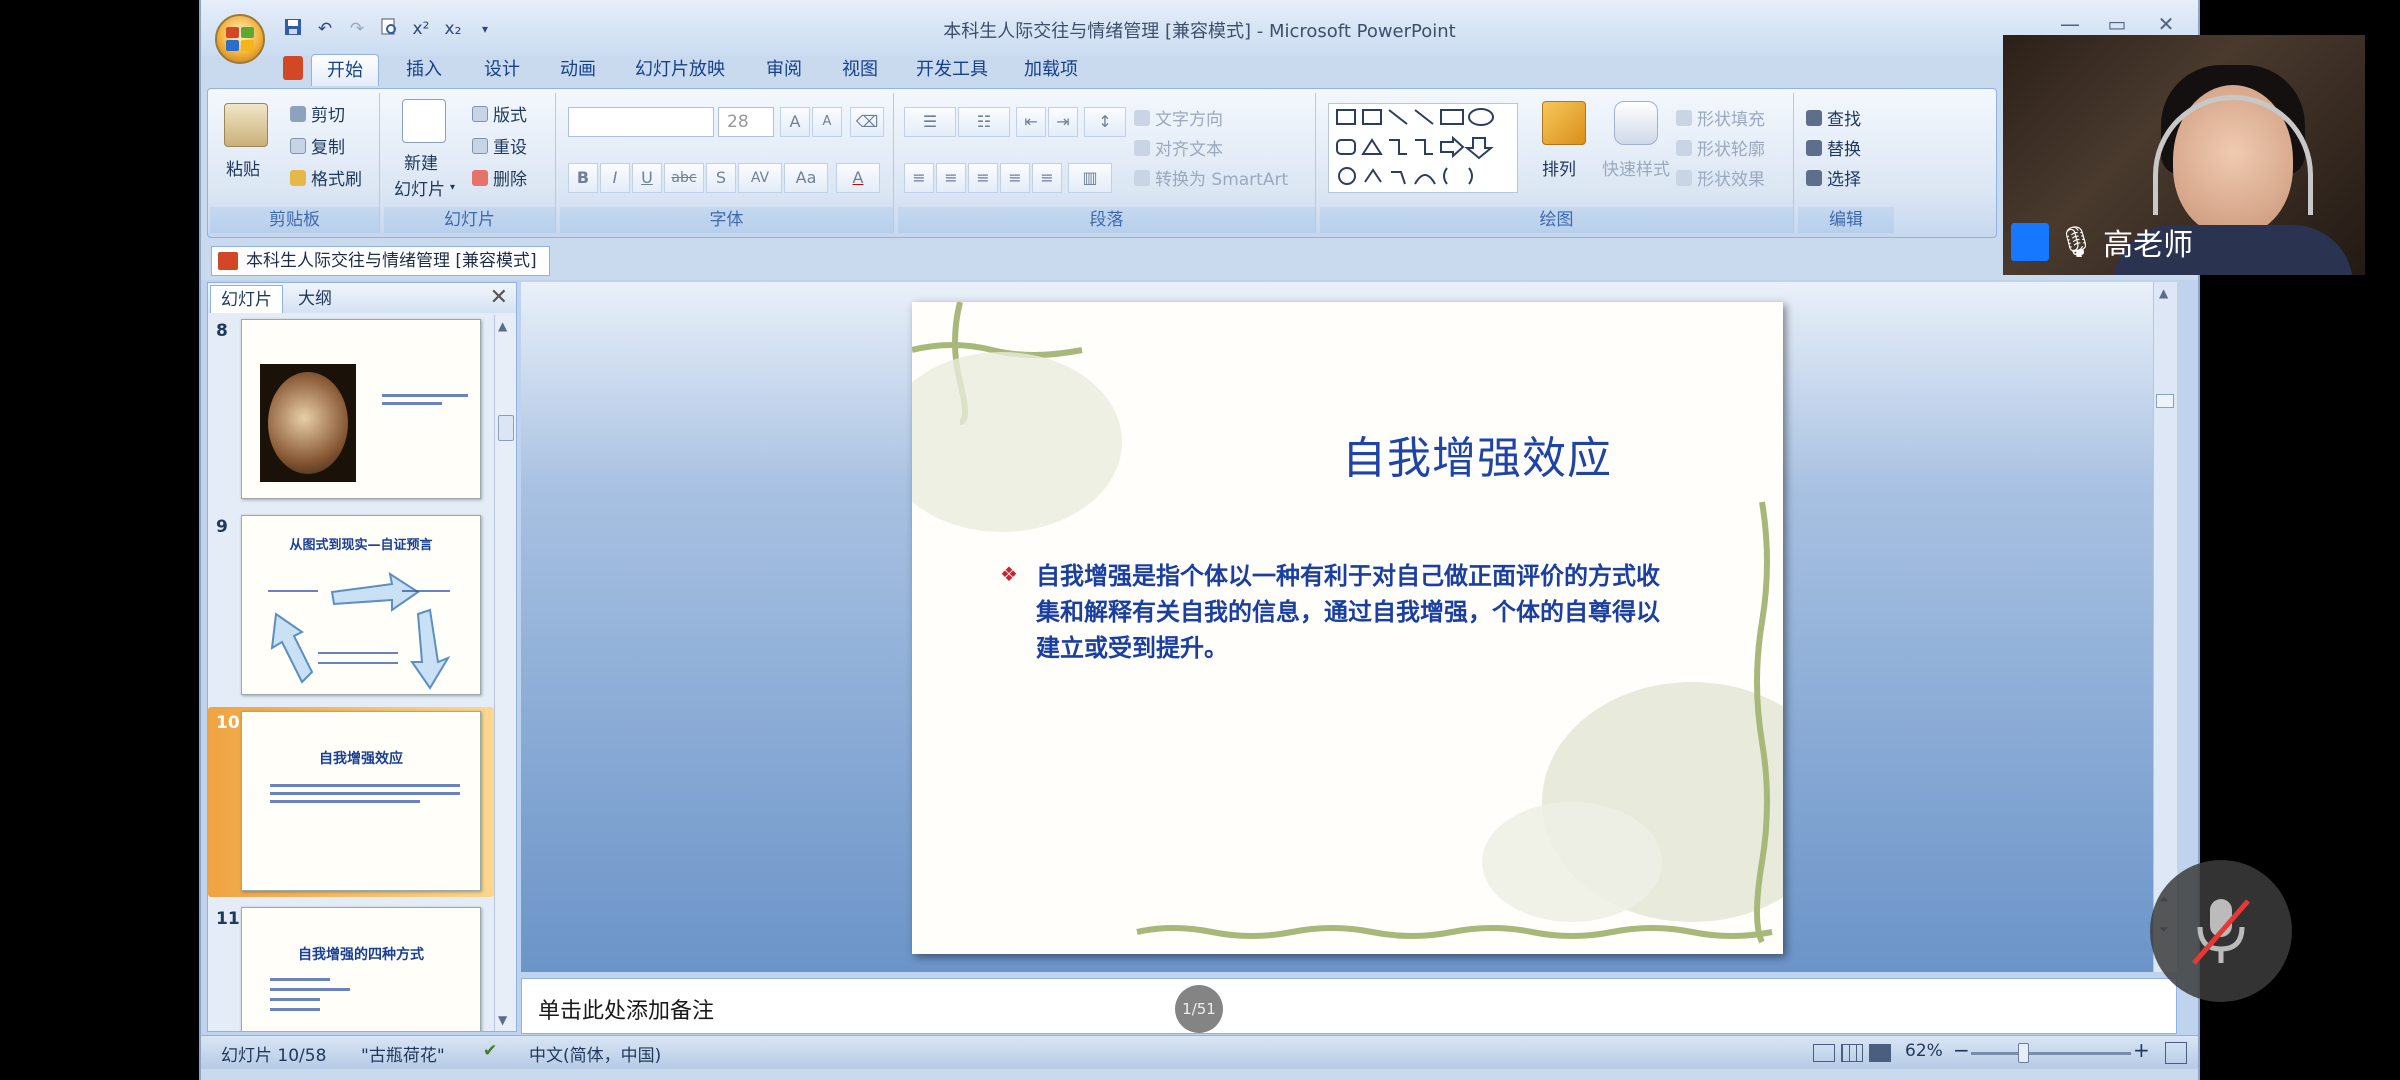 This screenshot has height=1080, width=2400. I want to click on select-button: 选择, so click(1833, 177).